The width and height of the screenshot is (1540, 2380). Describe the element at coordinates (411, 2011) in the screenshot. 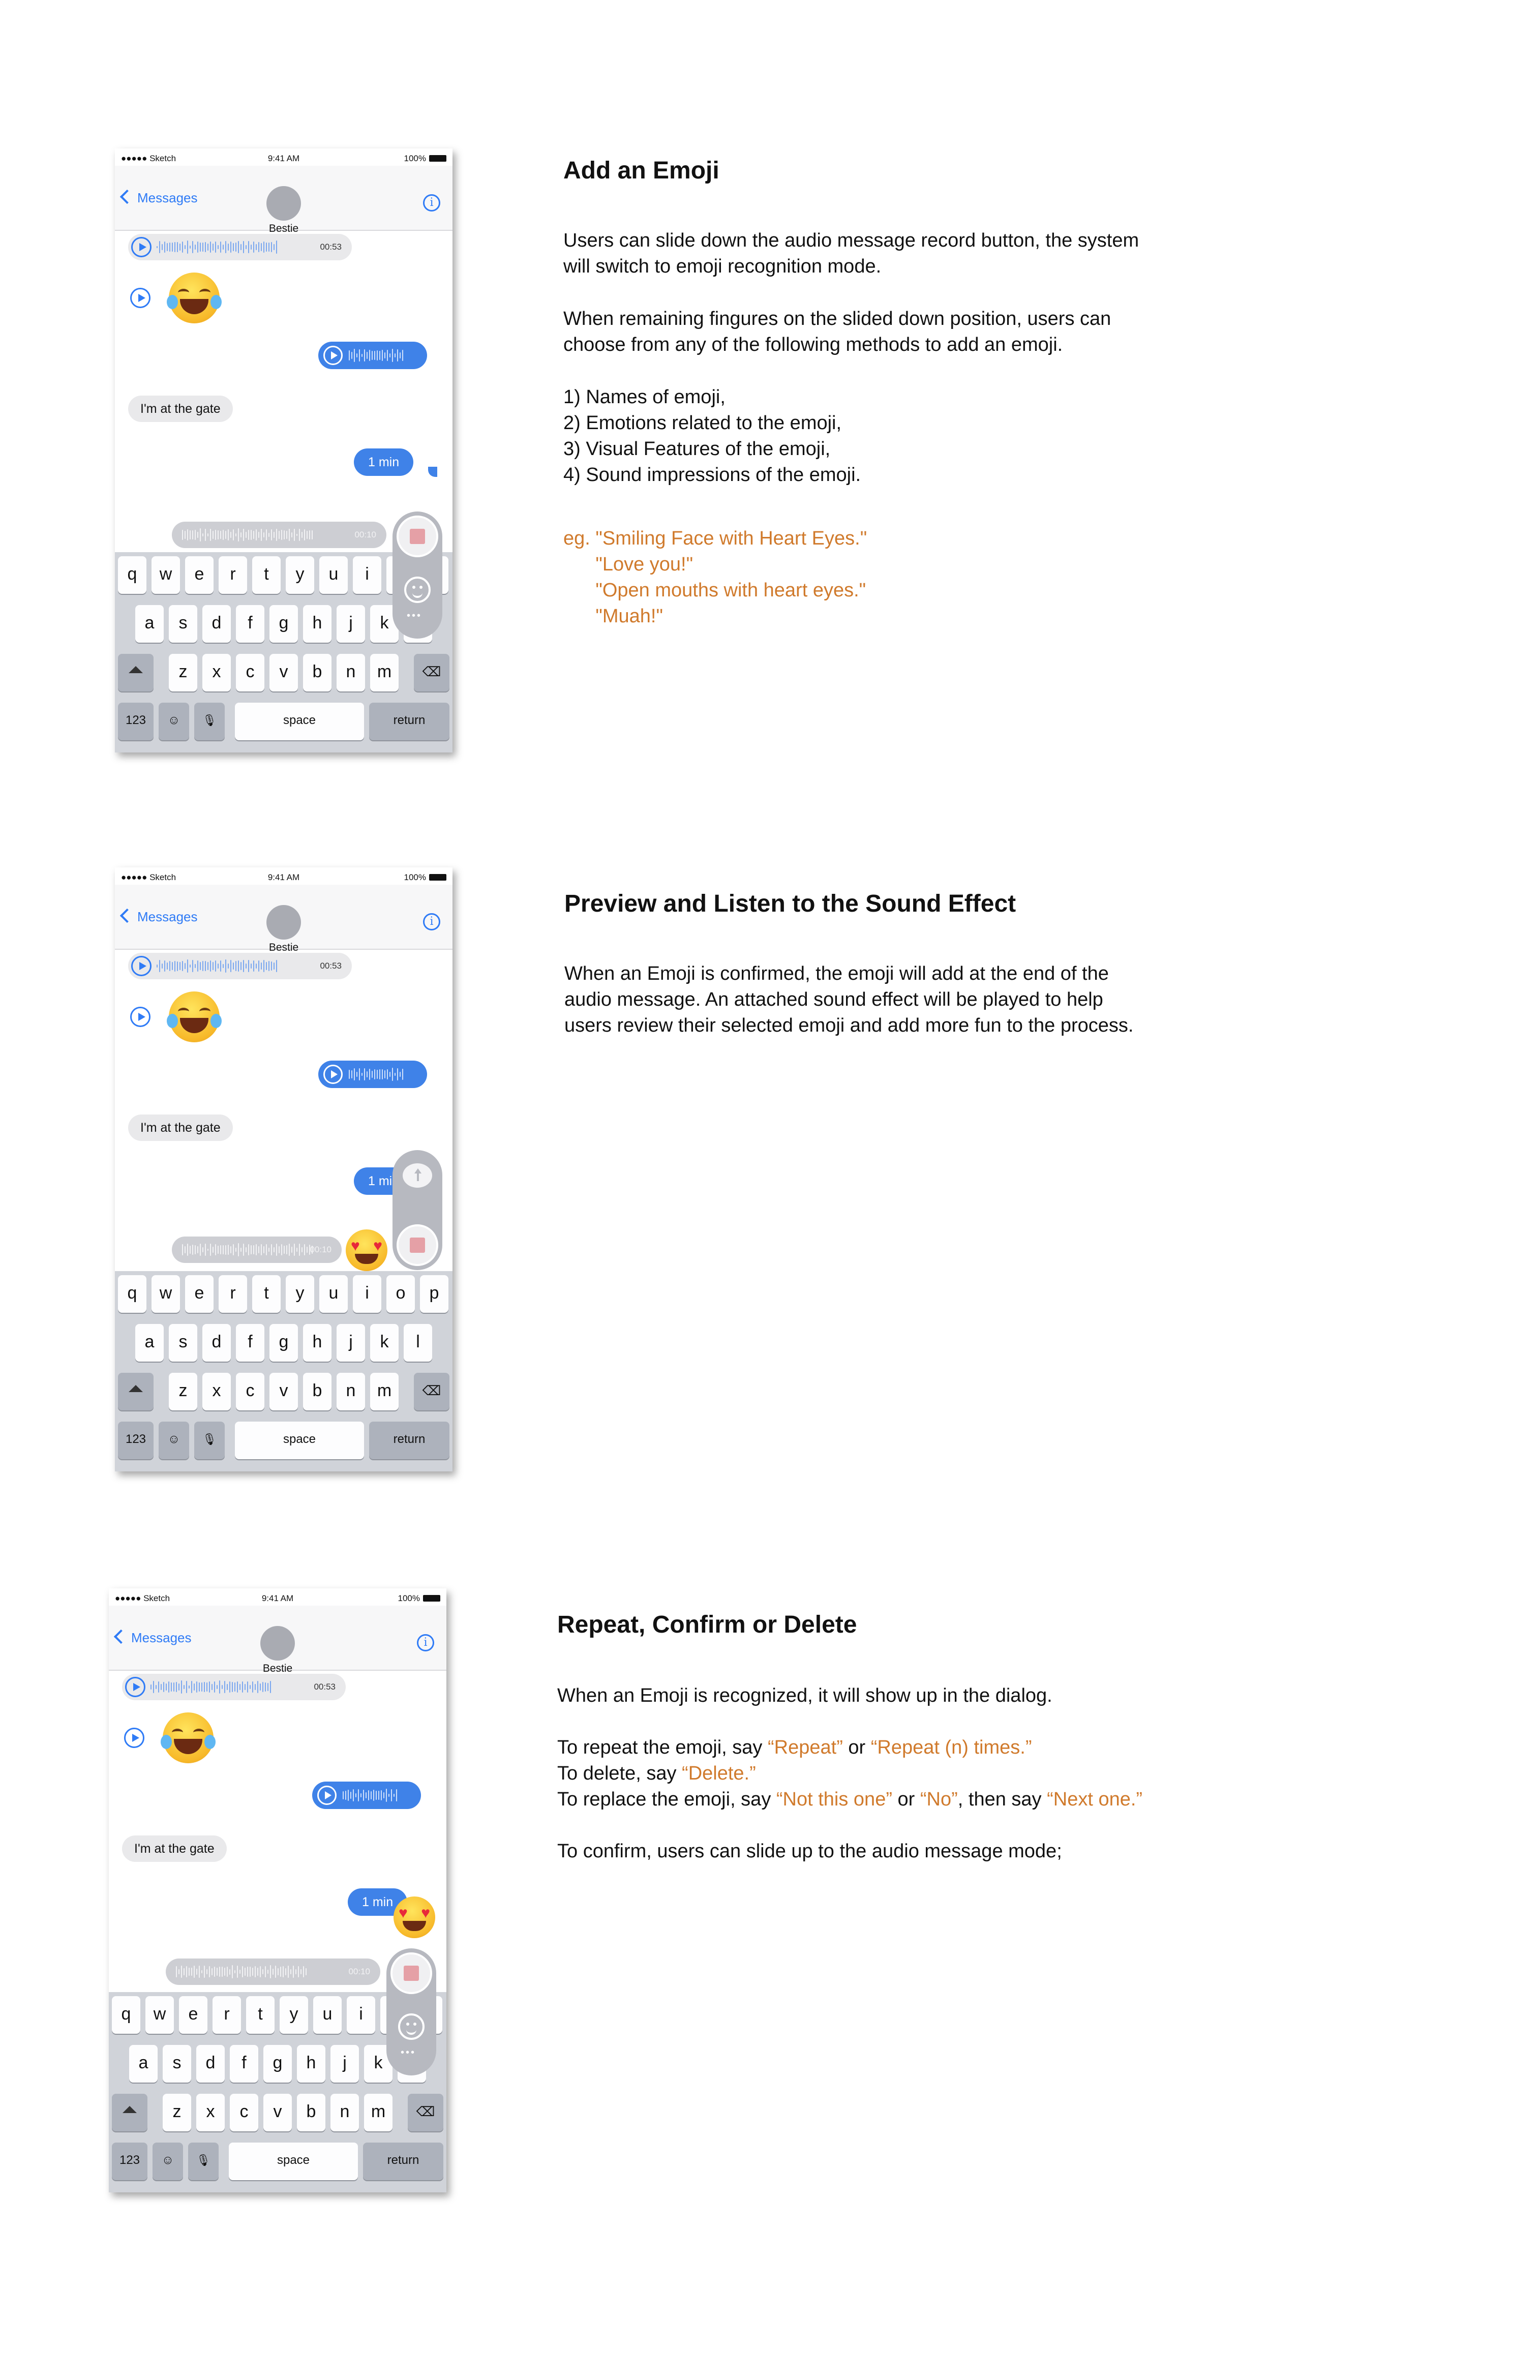

I see `record-slider: •••` at that location.